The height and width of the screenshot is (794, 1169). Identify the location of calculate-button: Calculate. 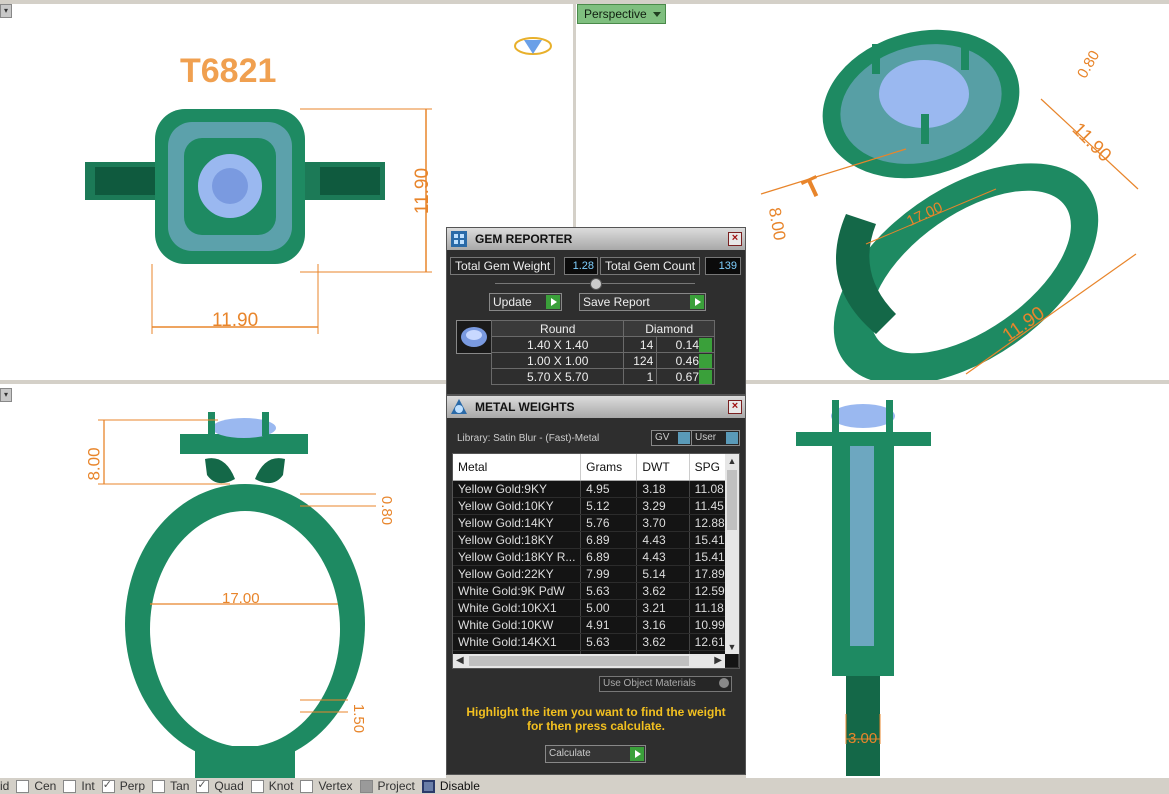
(595, 754).